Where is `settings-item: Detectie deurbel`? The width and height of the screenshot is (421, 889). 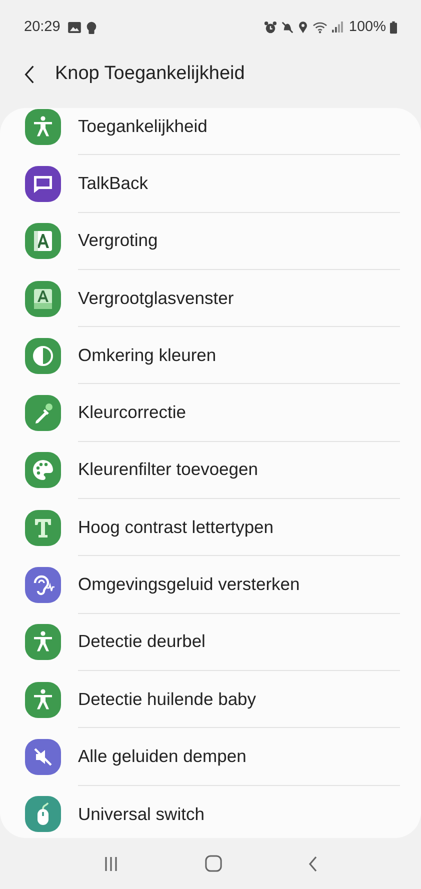 settings-item: Detectie deurbel is located at coordinates (210, 642).